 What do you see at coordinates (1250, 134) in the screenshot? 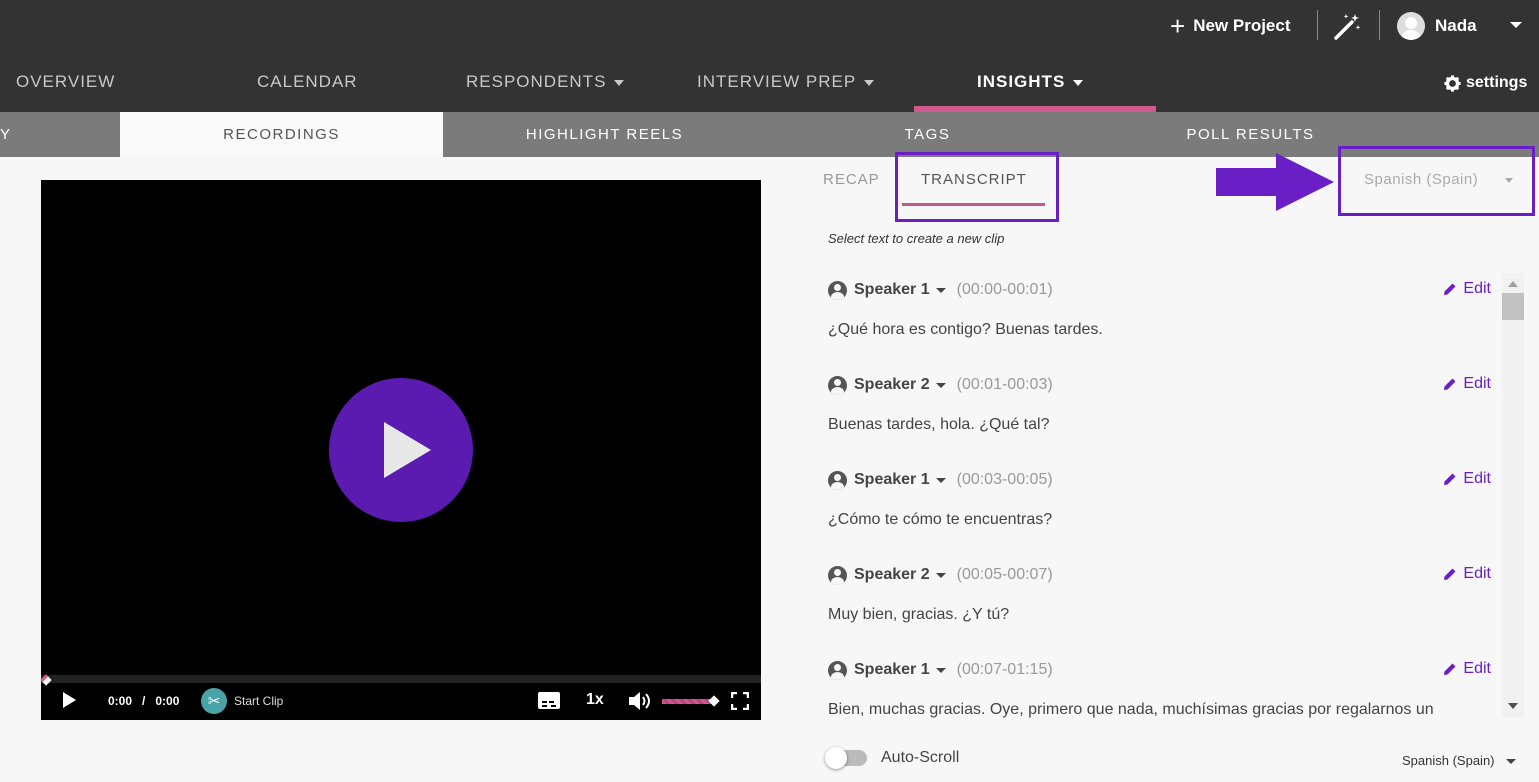
I see `tab-poll-results-label: POLL RESULTS` at bounding box center [1250, 134].